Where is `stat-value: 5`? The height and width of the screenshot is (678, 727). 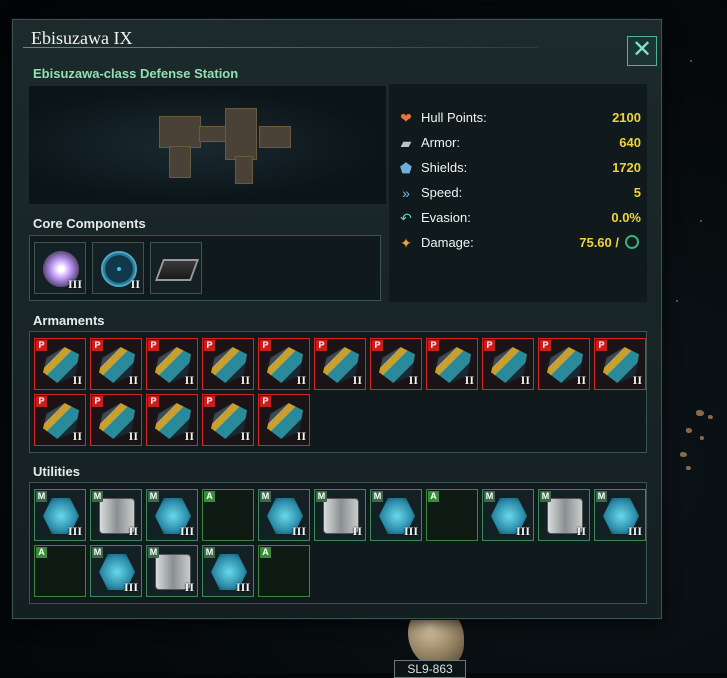
stat-value: 5 is located at coordinates (637, 192).